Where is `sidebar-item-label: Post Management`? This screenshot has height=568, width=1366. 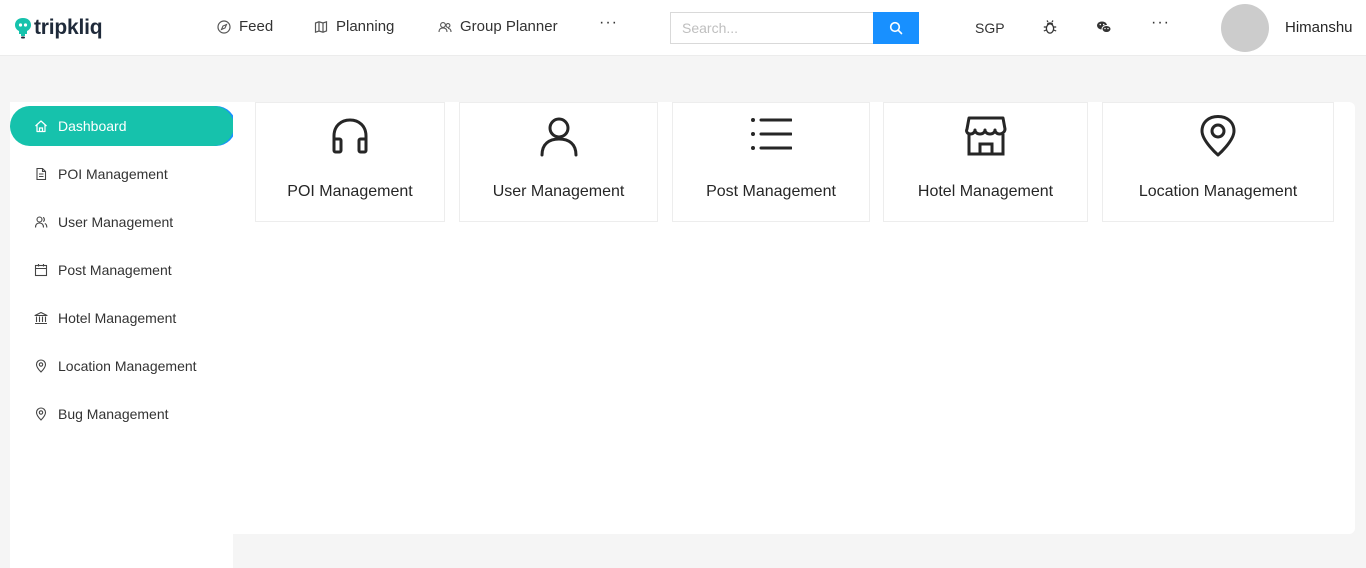
sidebar-item-label: Post Management is located at coordinates (115, 270).